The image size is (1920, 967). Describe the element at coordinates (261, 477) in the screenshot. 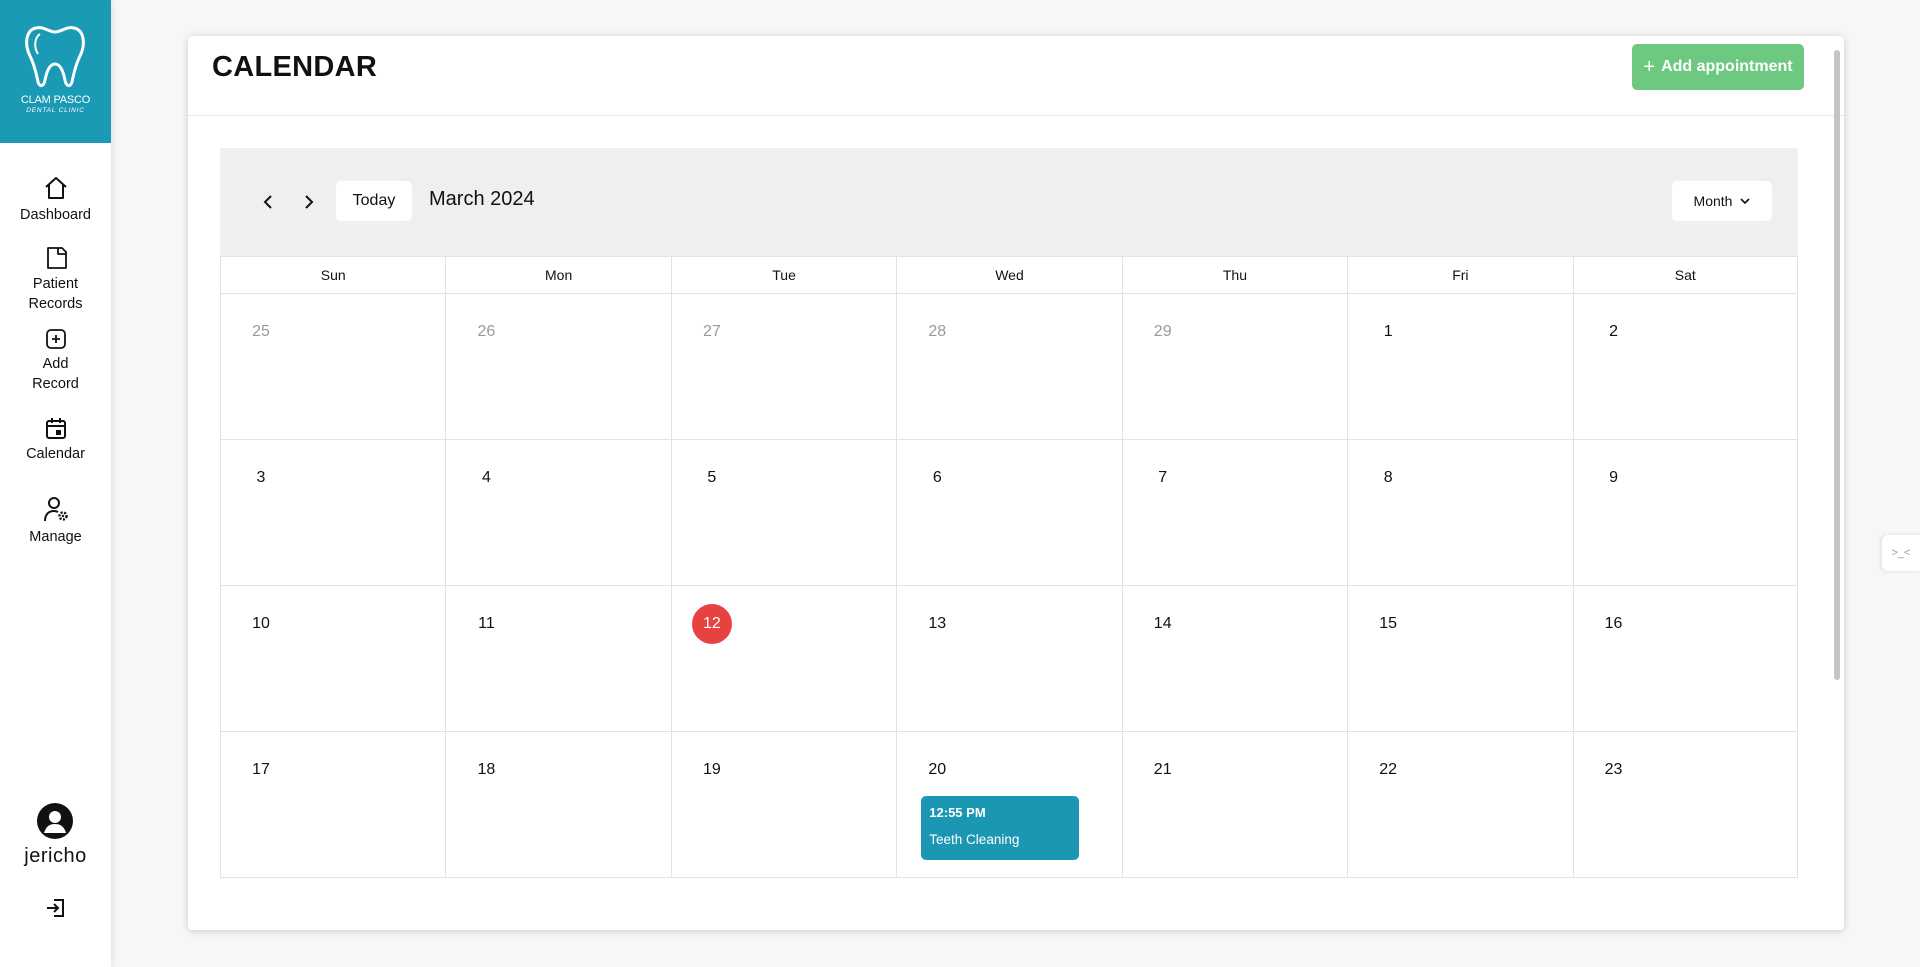

I see `day-number: 3` at that location.